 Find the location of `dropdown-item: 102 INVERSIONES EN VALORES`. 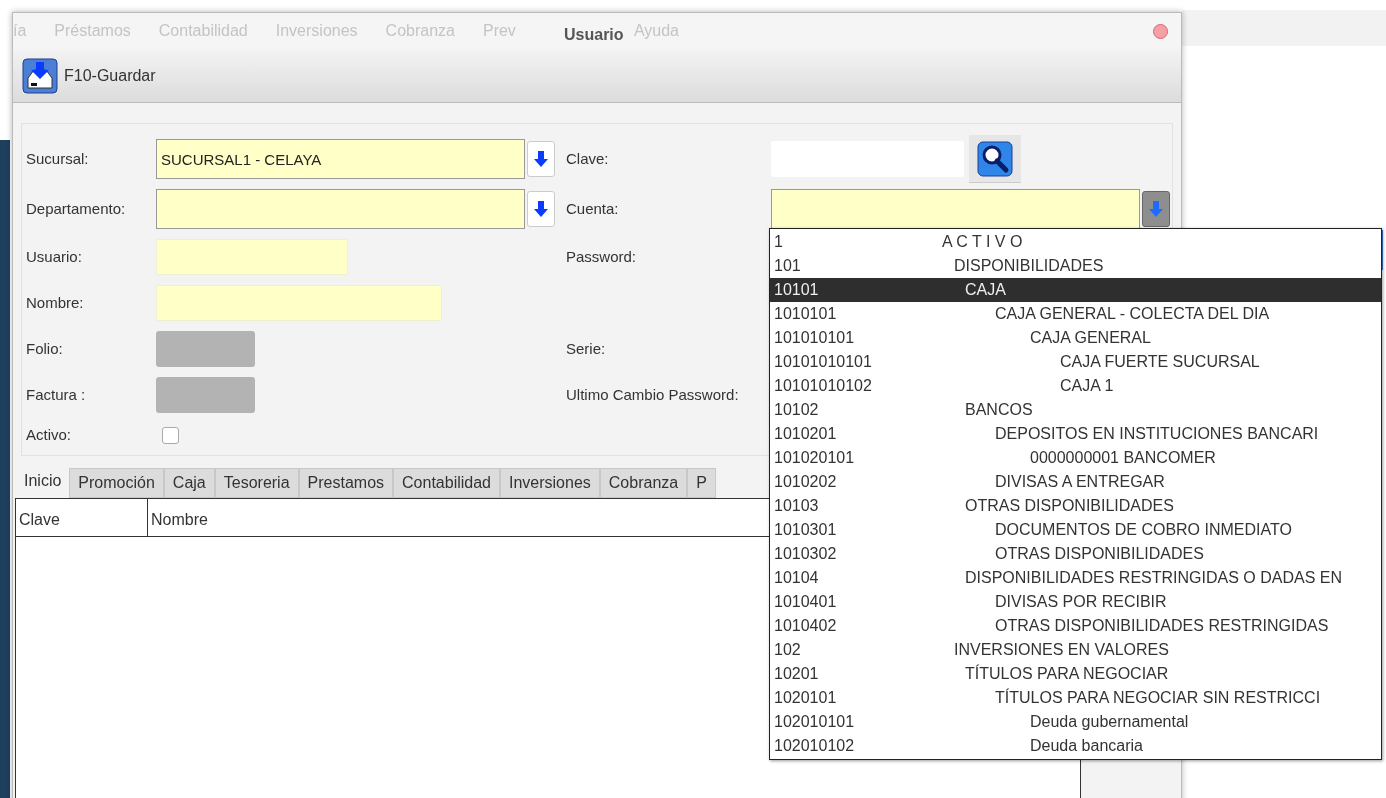

dropdown-item: 102 INVERSIONES EN VALORES is located at coordinates (1075, 650).